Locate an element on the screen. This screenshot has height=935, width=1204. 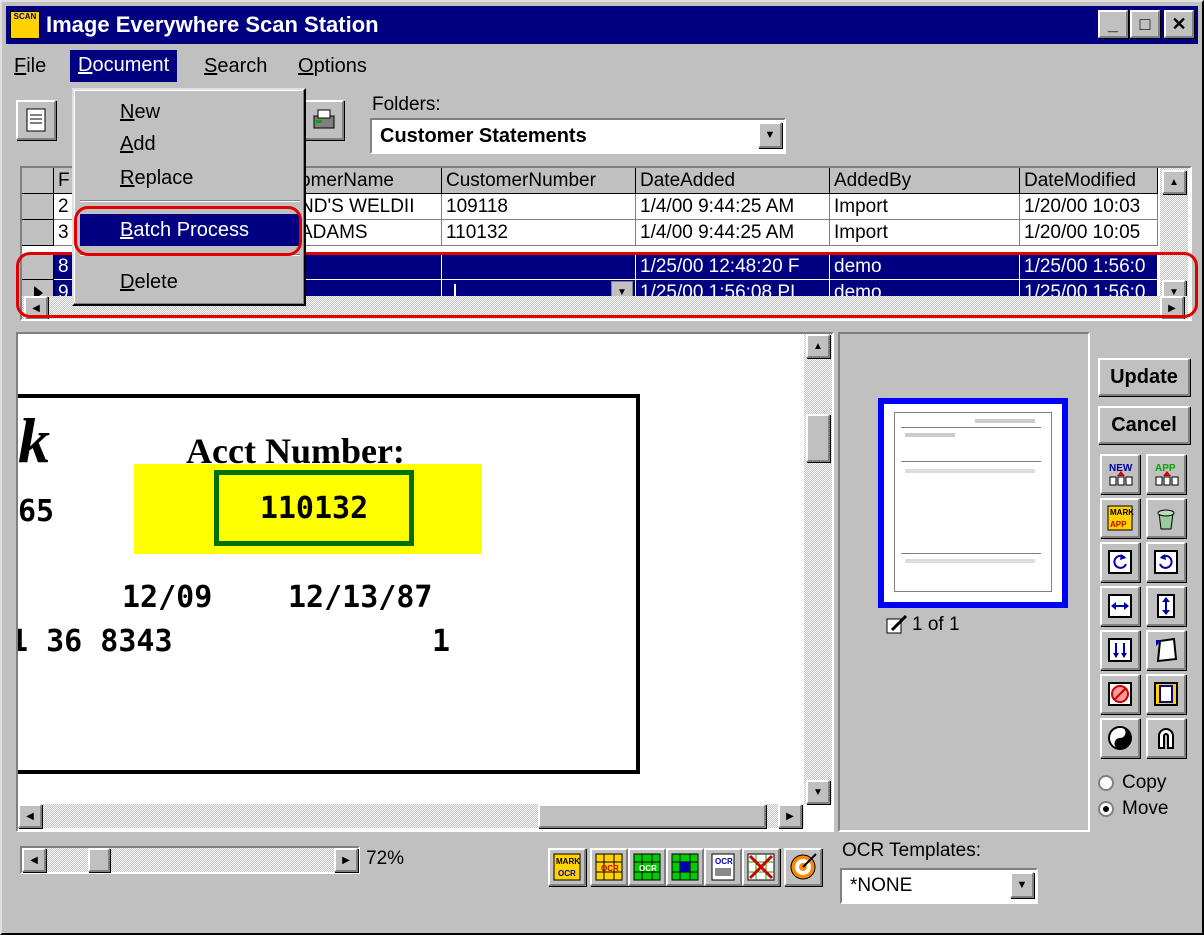
zoom-slider is located at coordinates (190, 860).